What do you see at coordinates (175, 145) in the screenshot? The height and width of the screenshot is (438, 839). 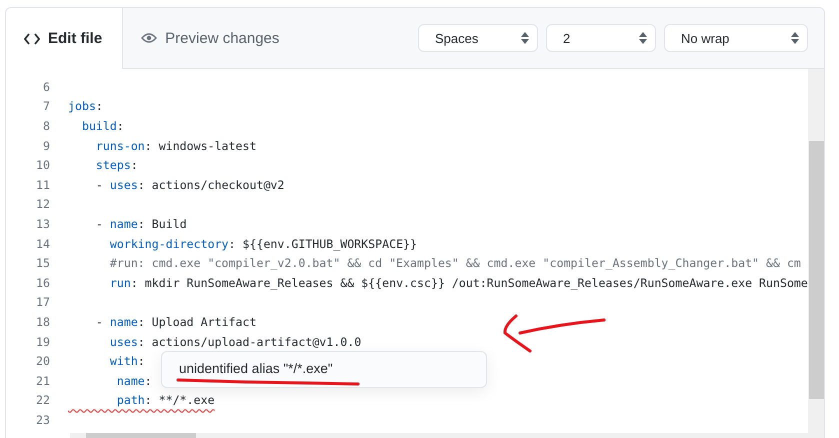 I see `code-line: runs-on: windows-latest` at bounding box center [175, 145].